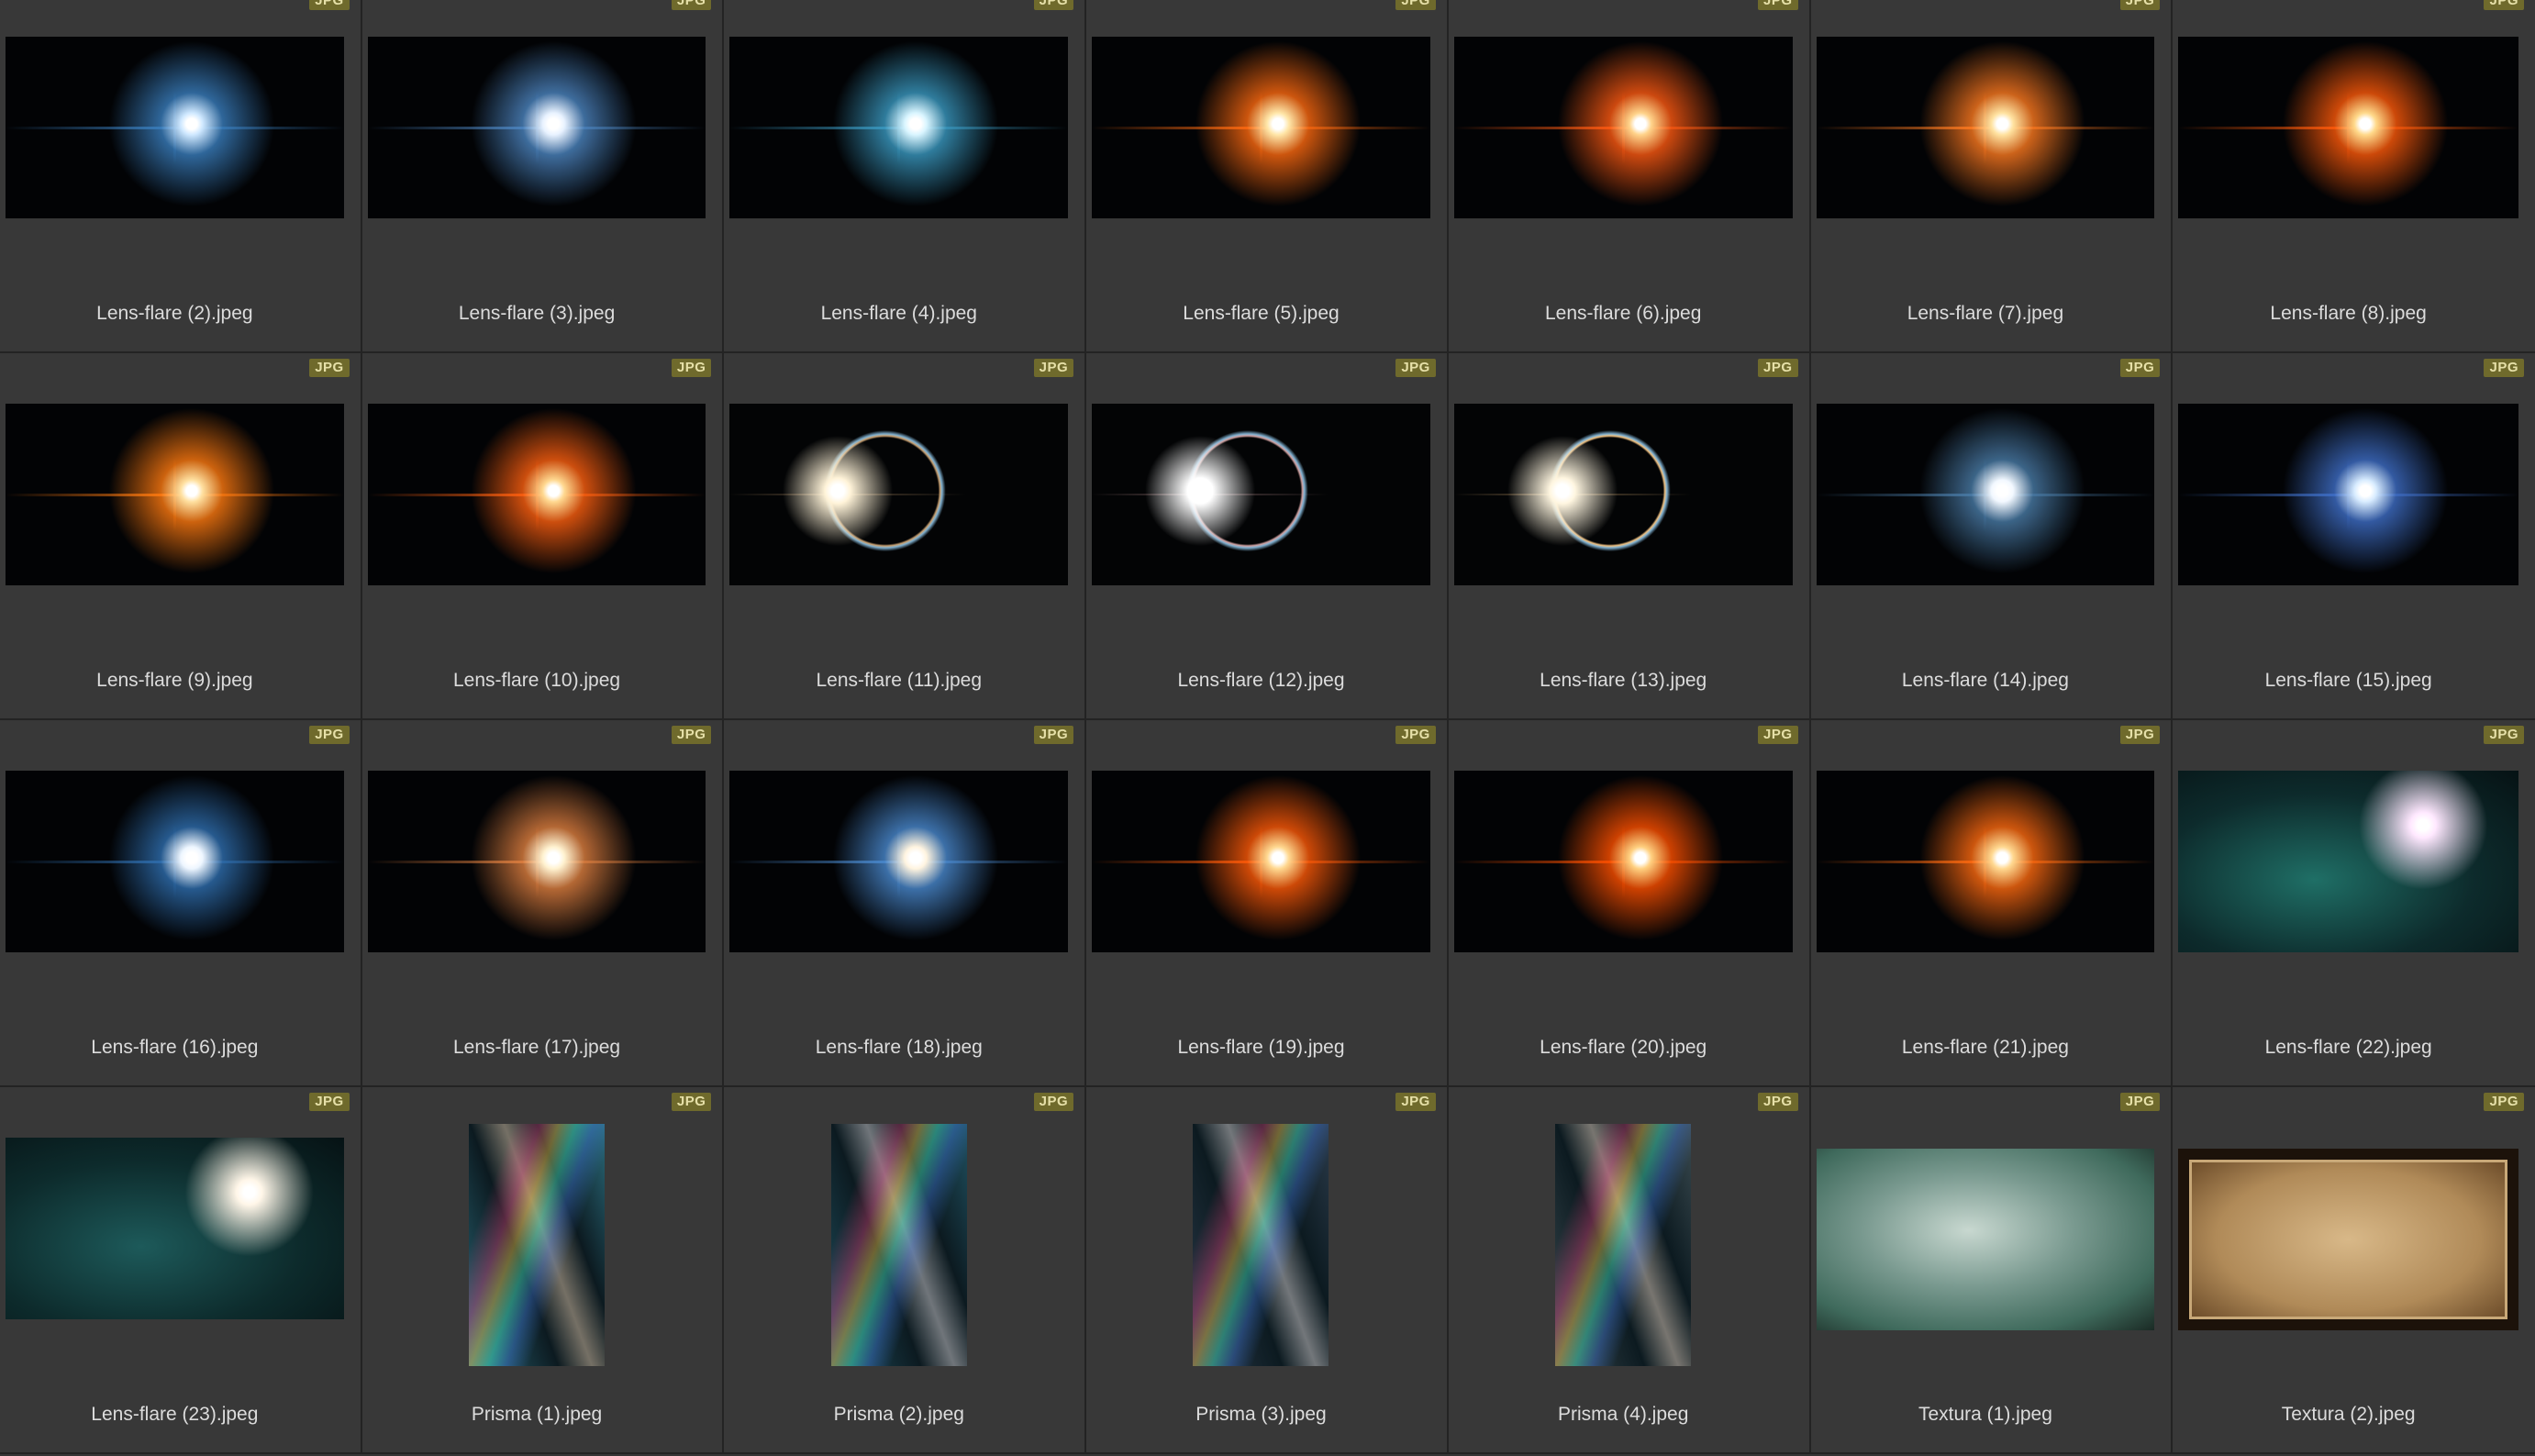 The height and width of the screenshot is (1456, 2535). I want to click on file-name-label: Lens-flare (9).jpeg, so click(174, 680).